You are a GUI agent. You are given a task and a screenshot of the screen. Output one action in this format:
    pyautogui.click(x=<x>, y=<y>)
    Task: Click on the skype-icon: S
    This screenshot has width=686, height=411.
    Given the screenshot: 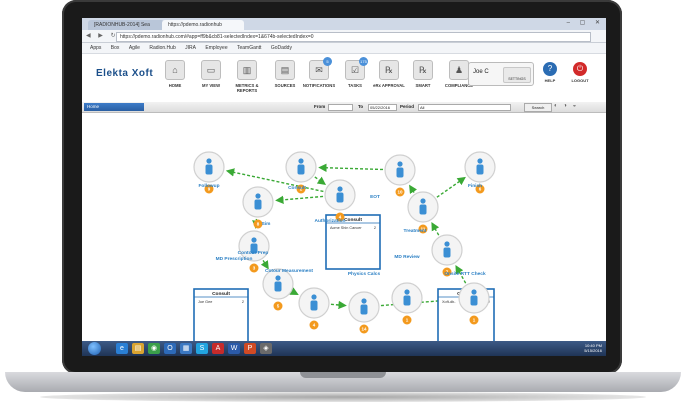 What is the action you would take?
    pyautogui.click(x=202, y=348)
    